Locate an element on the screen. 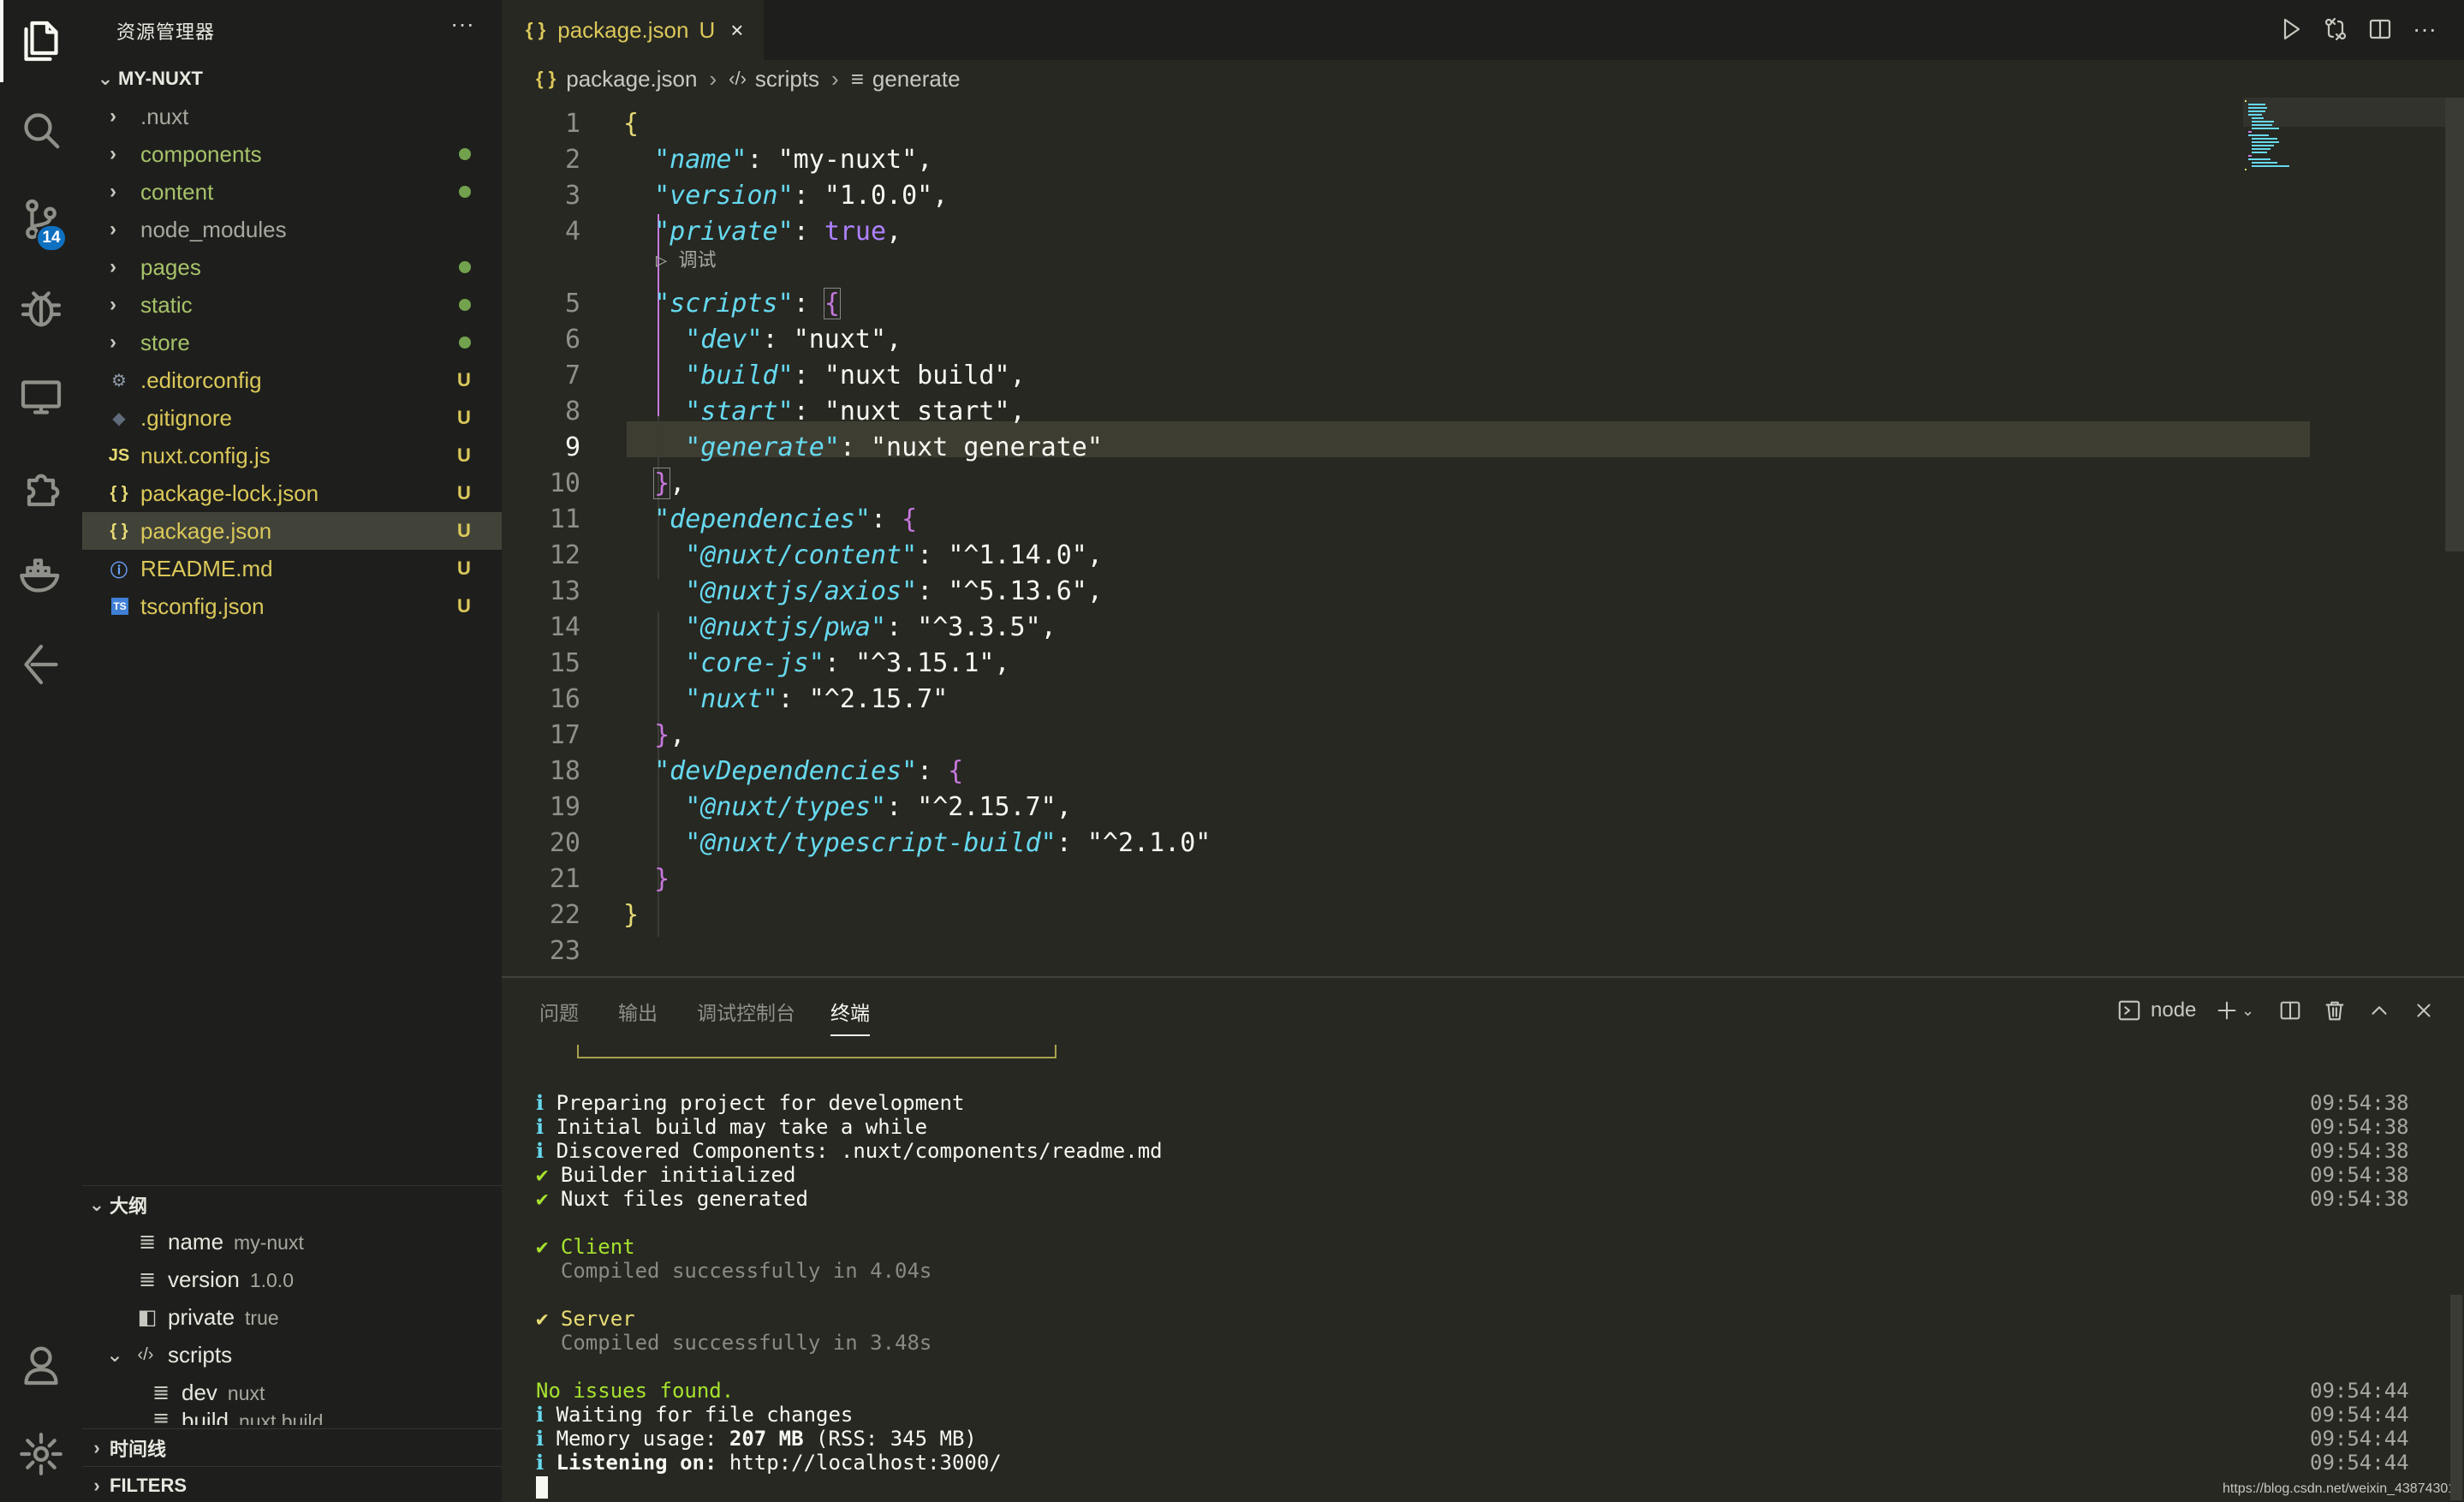 The image size is (2464, 1502). open-changes-icon is located at coordinates (2335, 29).